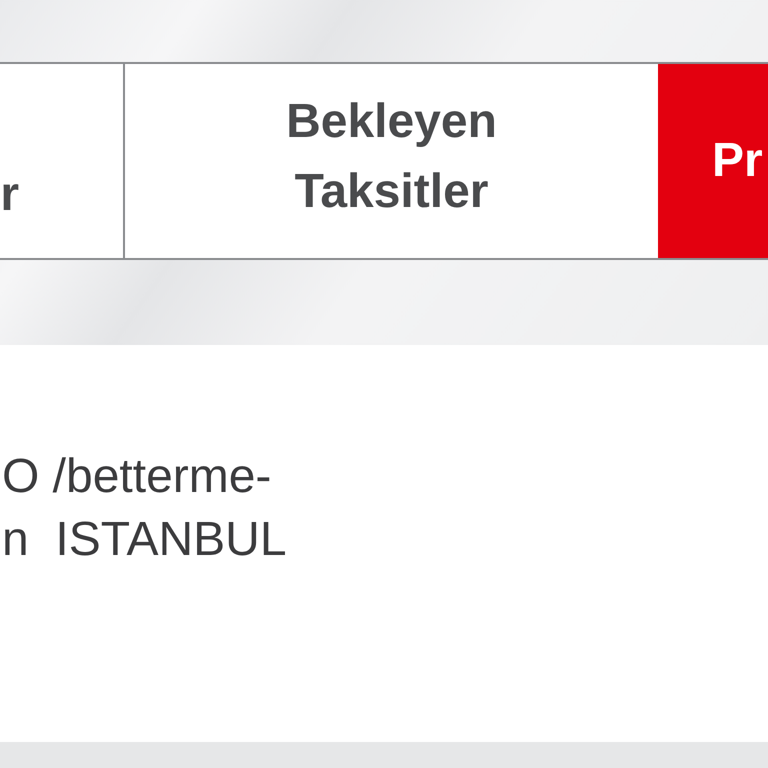 This screenshot has width=768, height=768. What do you see at coordinates (145, 508) in the screenshot?
I see `address-text: O /betterme- n ISTANBUL` at bounding box center [145, 508].